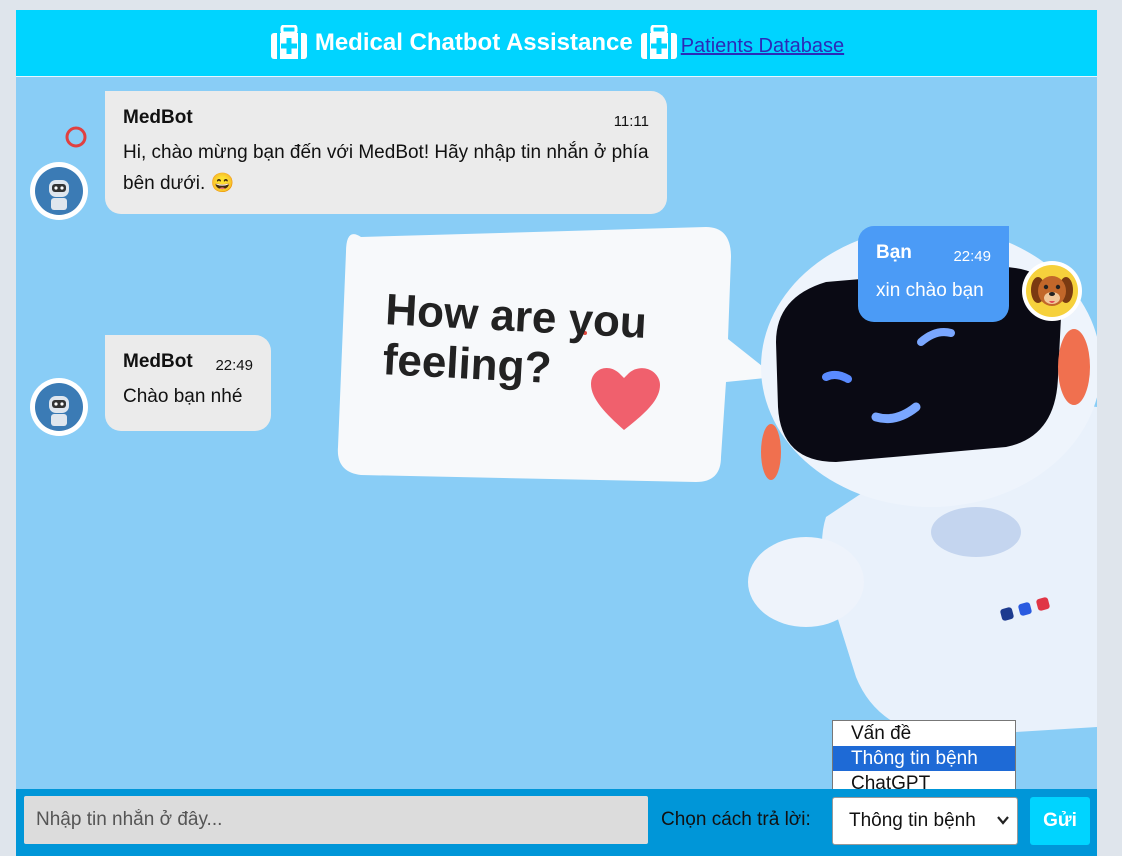  Describe the element at coordinates (736, 819) in the screenshot. I see `reply-mode-label: Chọn cách trả lời:` at that location.